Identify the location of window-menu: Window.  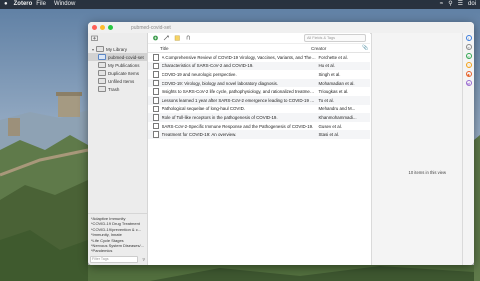
(64, 4).